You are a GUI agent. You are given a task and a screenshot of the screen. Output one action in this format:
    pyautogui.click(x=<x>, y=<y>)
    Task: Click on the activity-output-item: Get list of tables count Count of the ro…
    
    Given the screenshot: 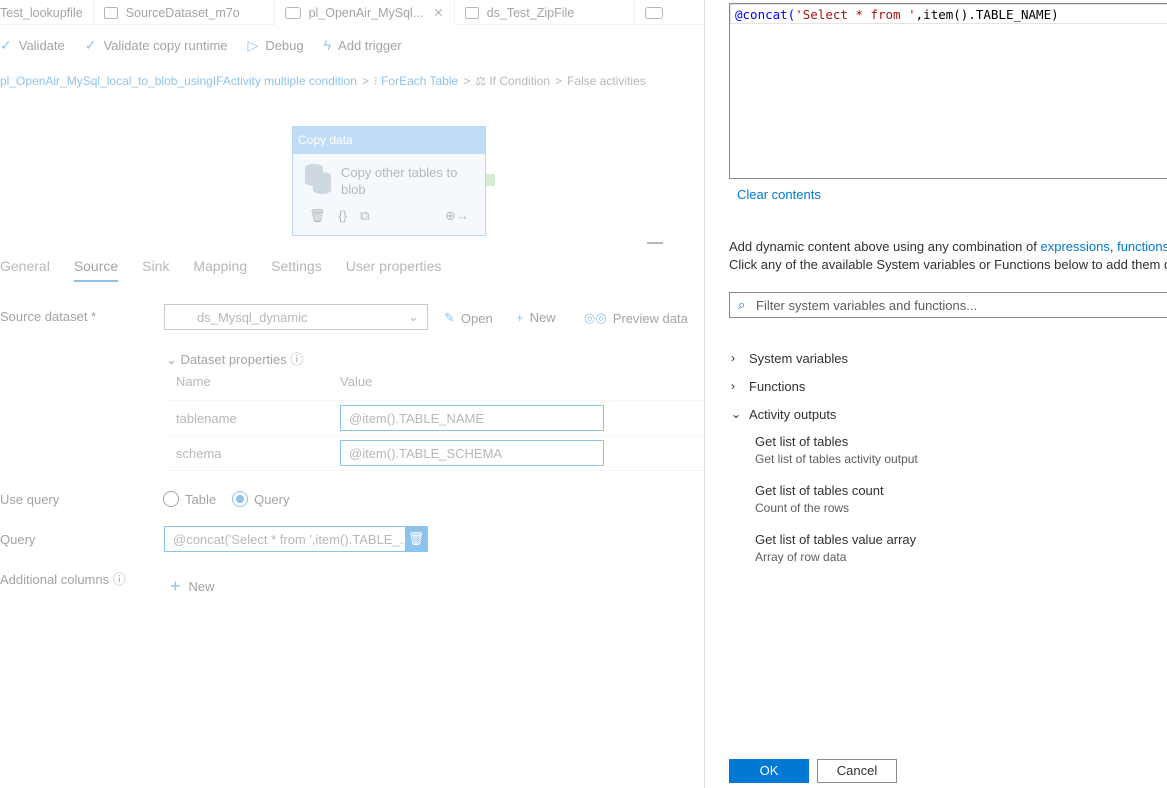 What is the action you would take?
    pyautogui.click(x=819, y=499)
    